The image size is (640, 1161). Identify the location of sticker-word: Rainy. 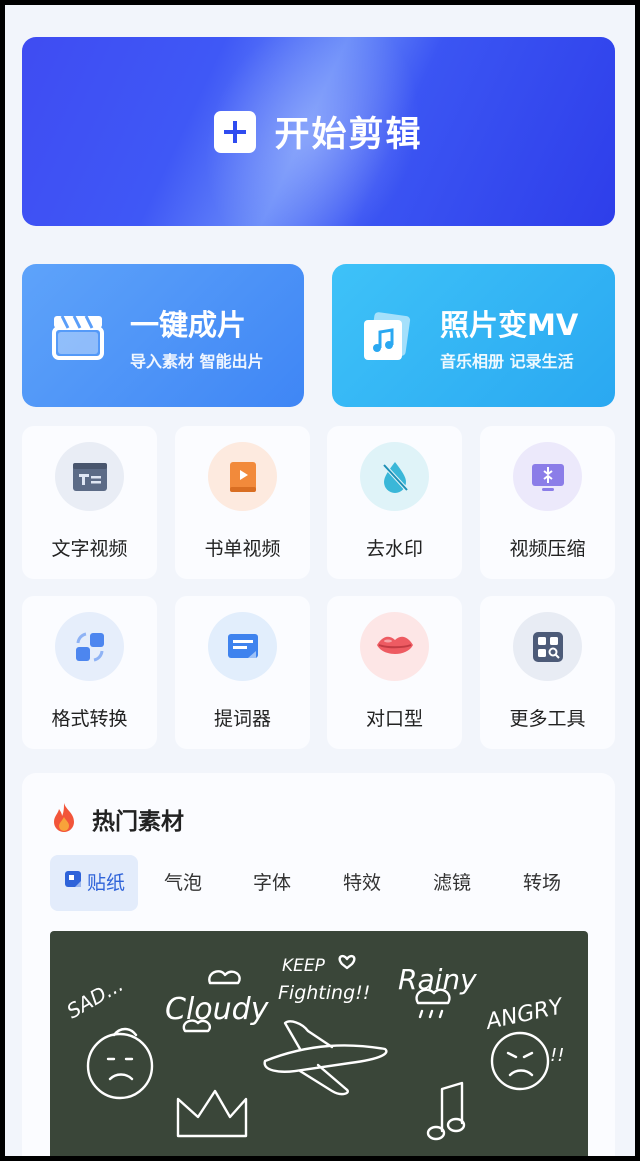
(437, 979).